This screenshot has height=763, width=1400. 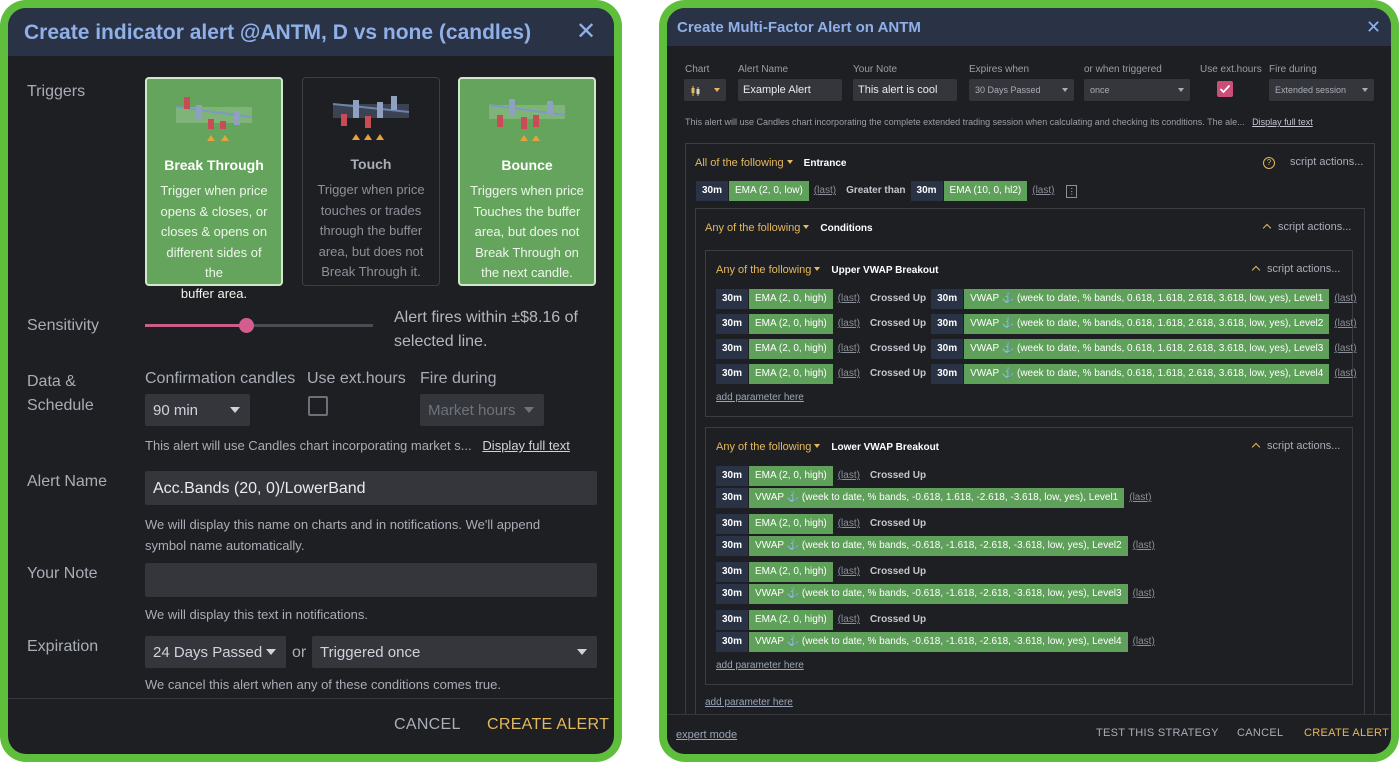 What do you see at coordinates (705, 90) in the screenshot?
I see `chart-type-select` at bounding box center [705, 90].